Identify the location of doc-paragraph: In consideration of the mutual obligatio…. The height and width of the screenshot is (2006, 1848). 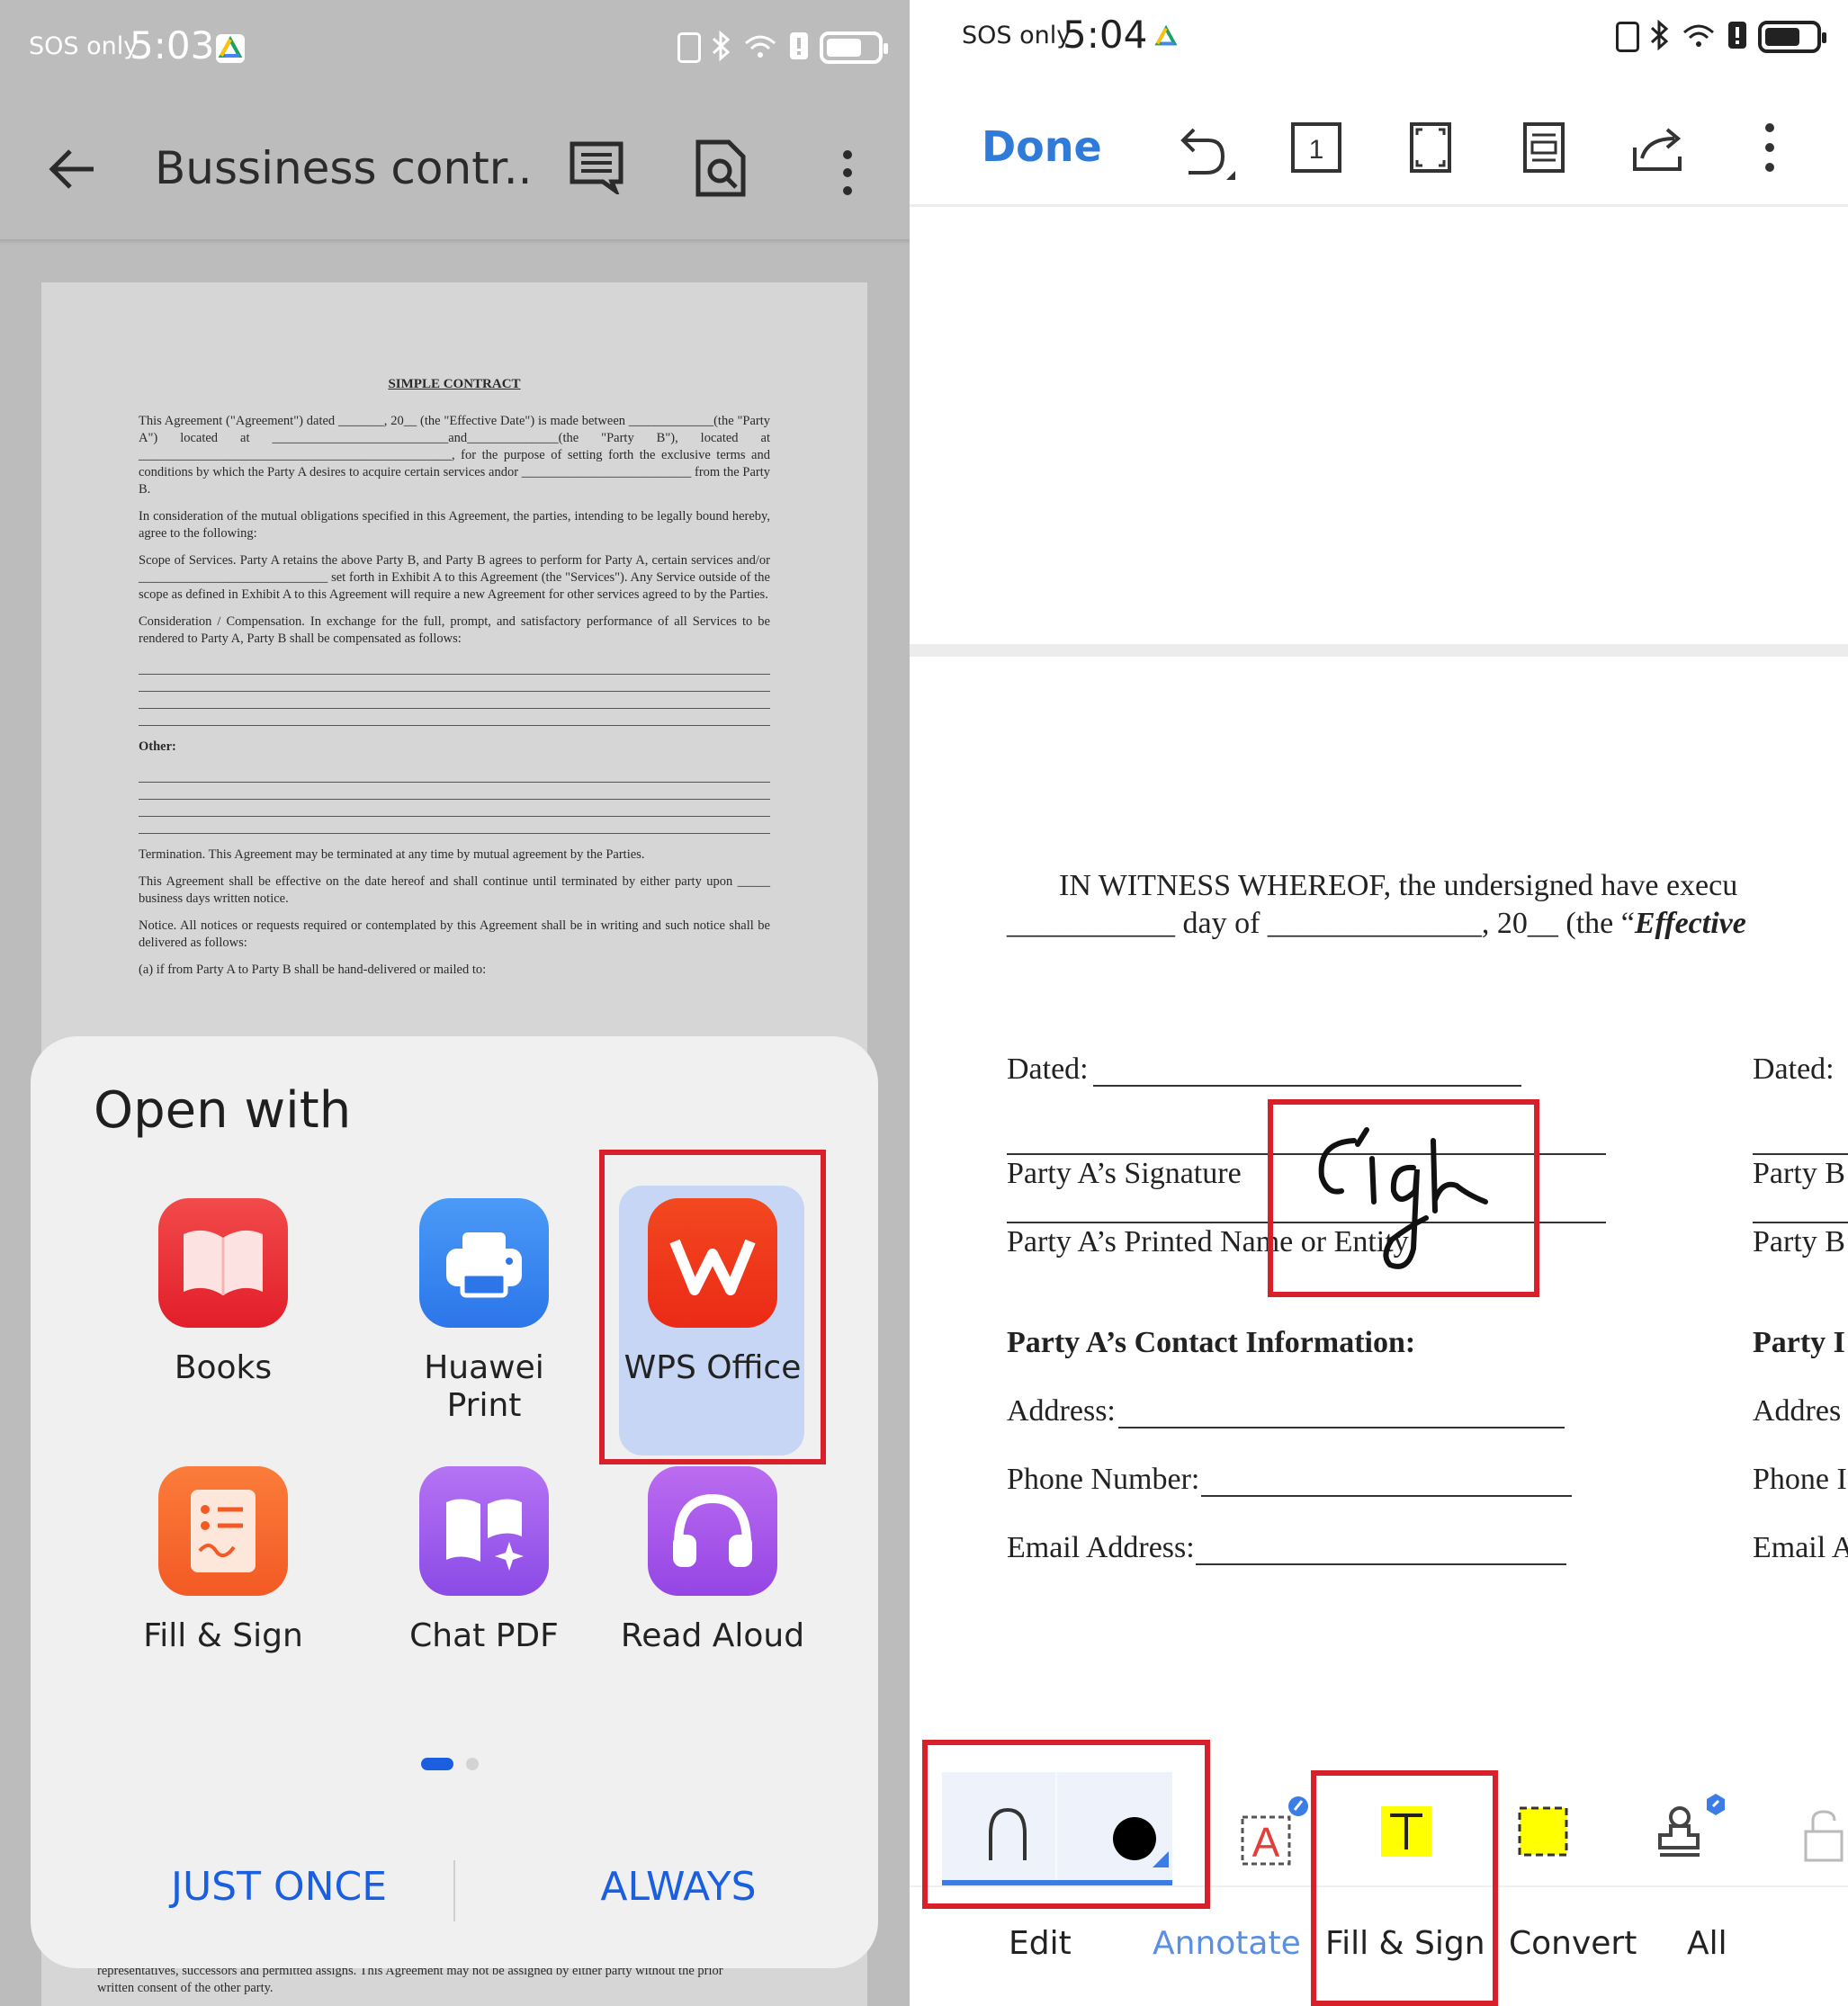
(455, 525).